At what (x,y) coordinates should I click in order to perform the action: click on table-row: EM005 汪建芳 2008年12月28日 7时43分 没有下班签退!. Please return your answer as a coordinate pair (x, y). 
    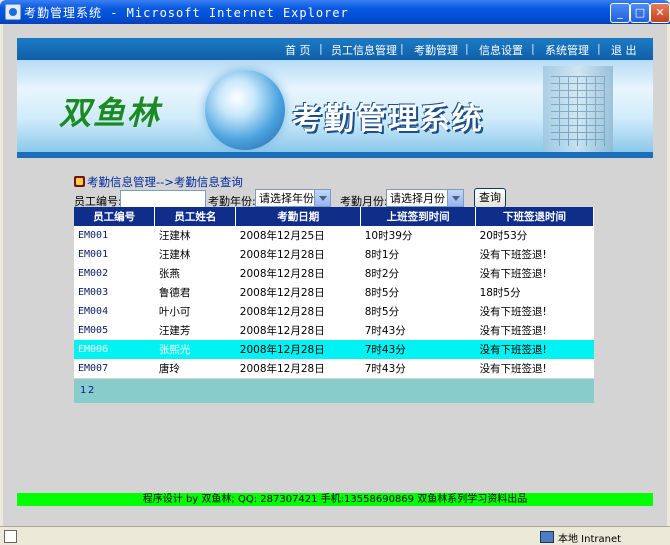
    Looking at the image, I should click on (334, 330).